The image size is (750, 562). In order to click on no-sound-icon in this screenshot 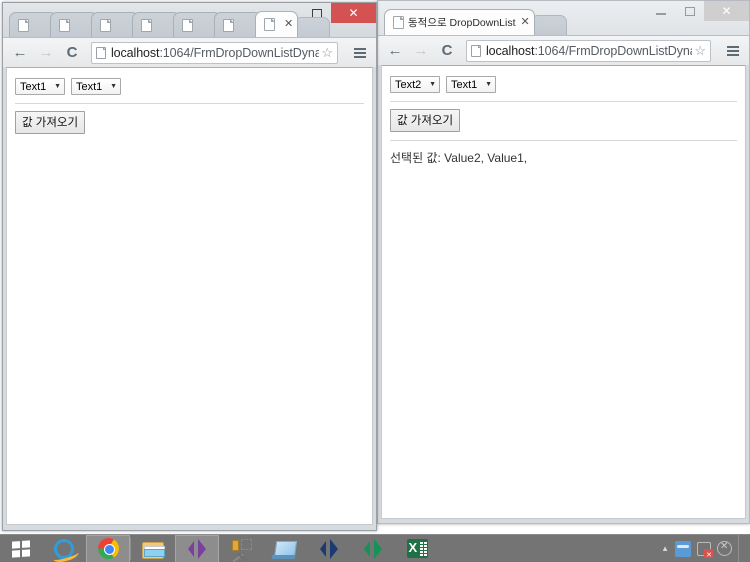, I will do `click(724, 548)`.